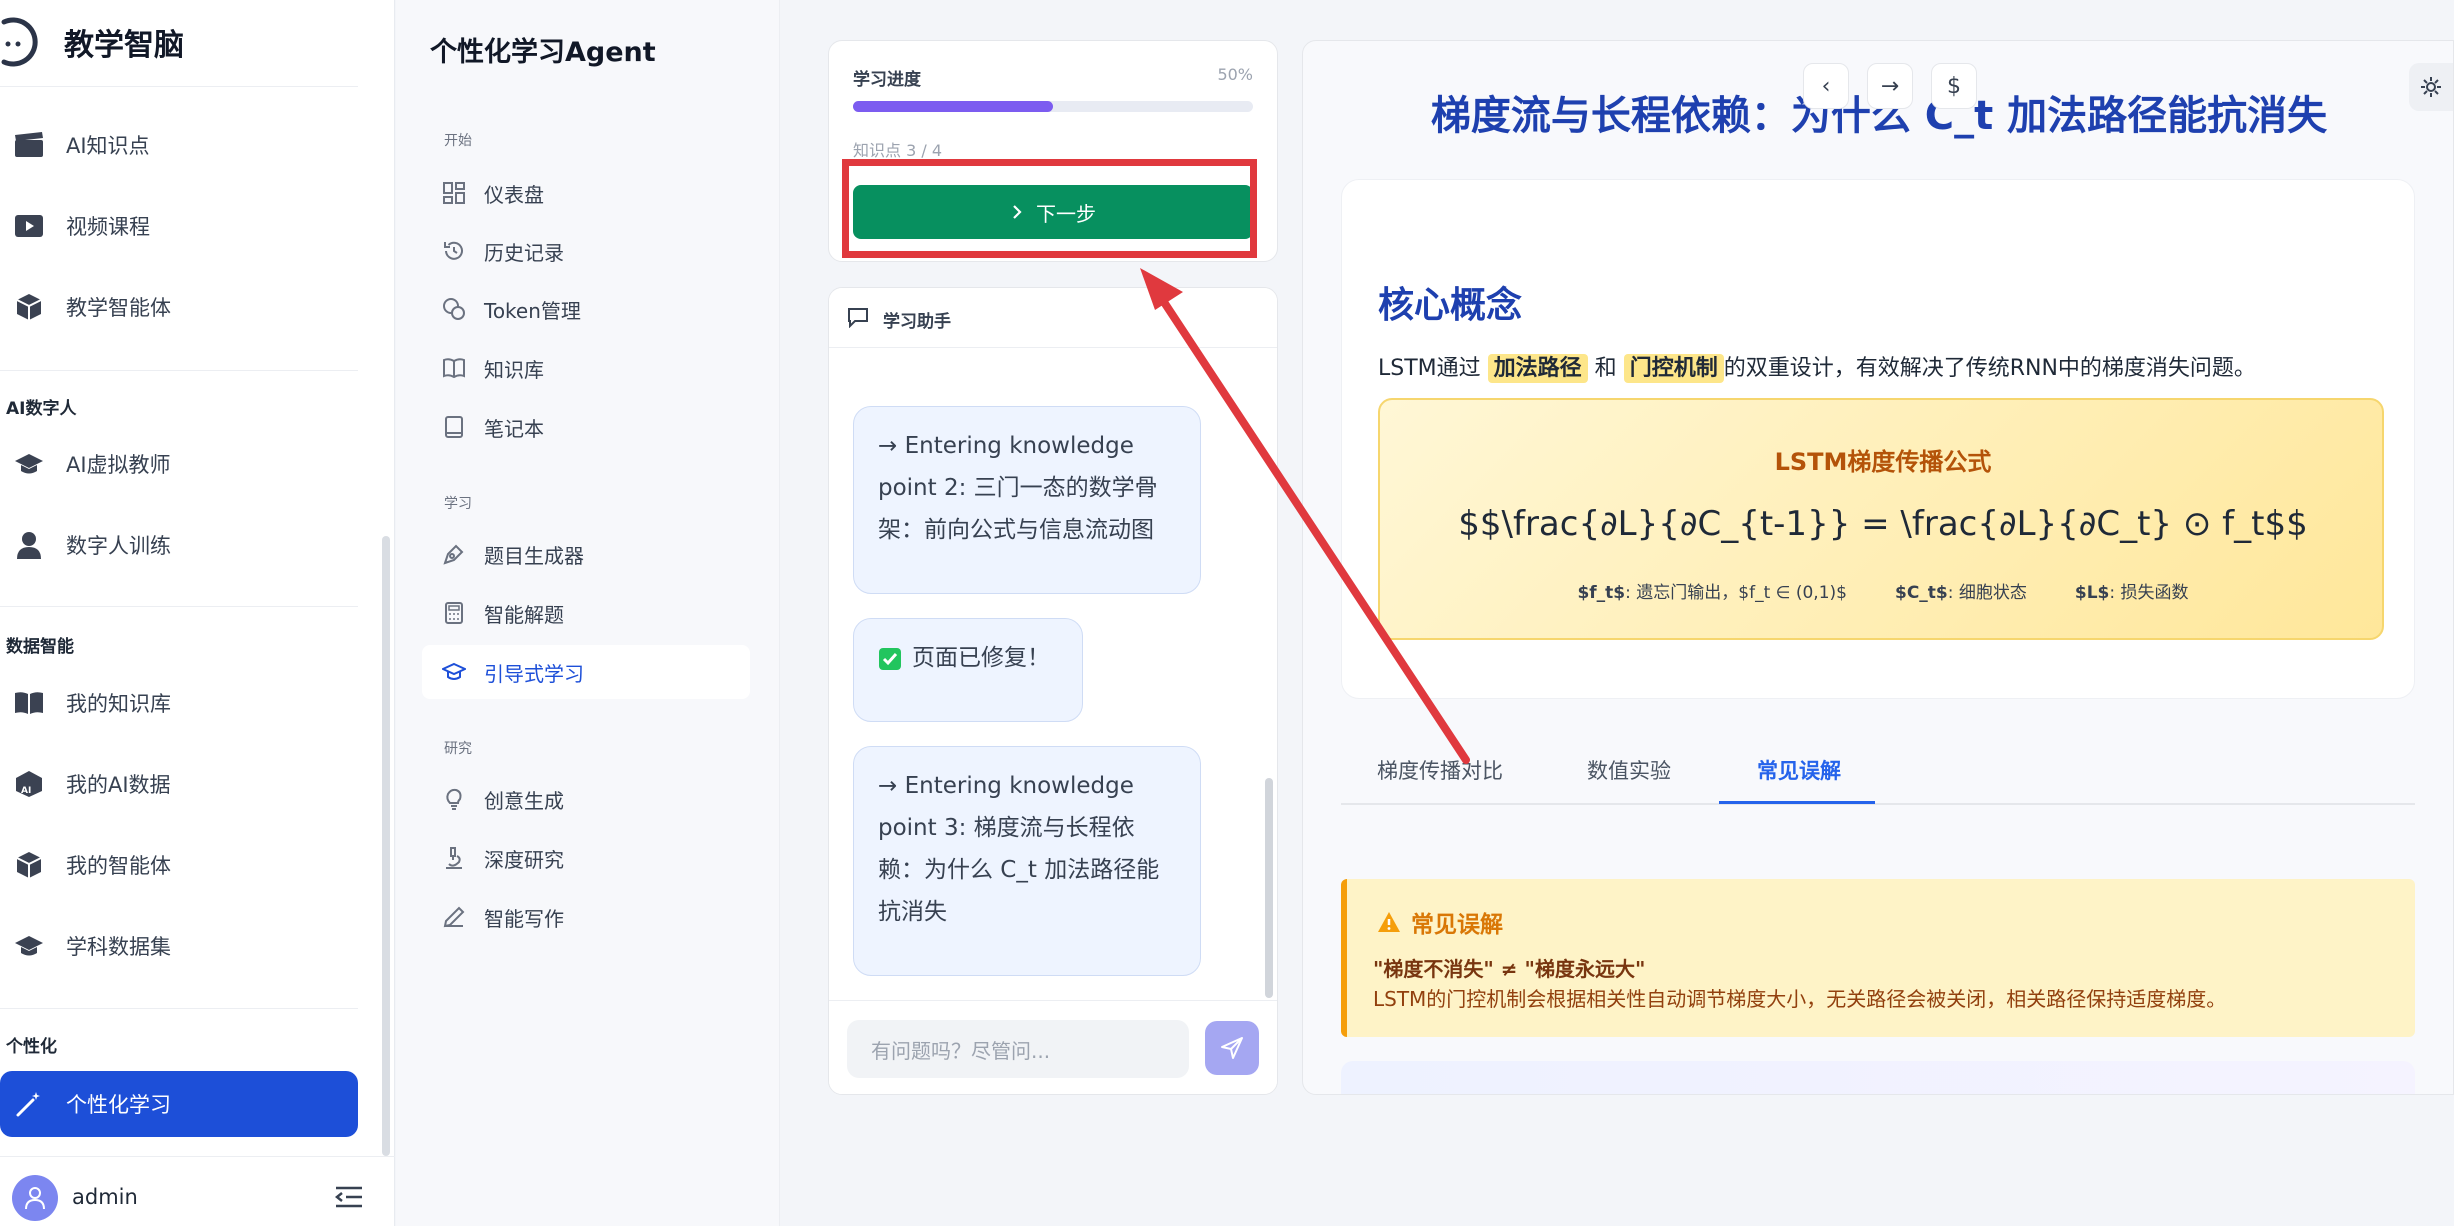  I want to click on chat-header: 学习助手, so click(1053, 318).